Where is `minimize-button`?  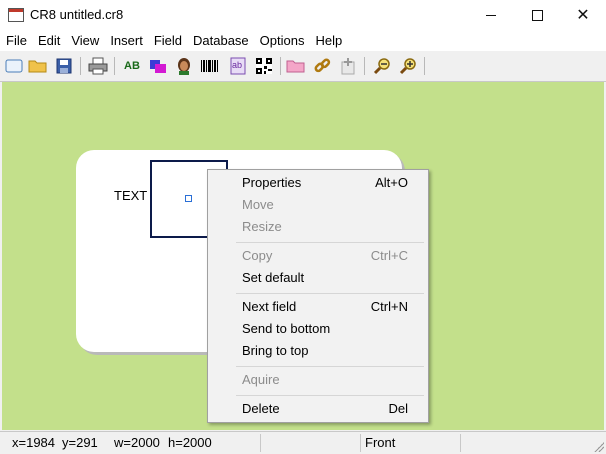
minimize-button is located at coordinates (491, 15).